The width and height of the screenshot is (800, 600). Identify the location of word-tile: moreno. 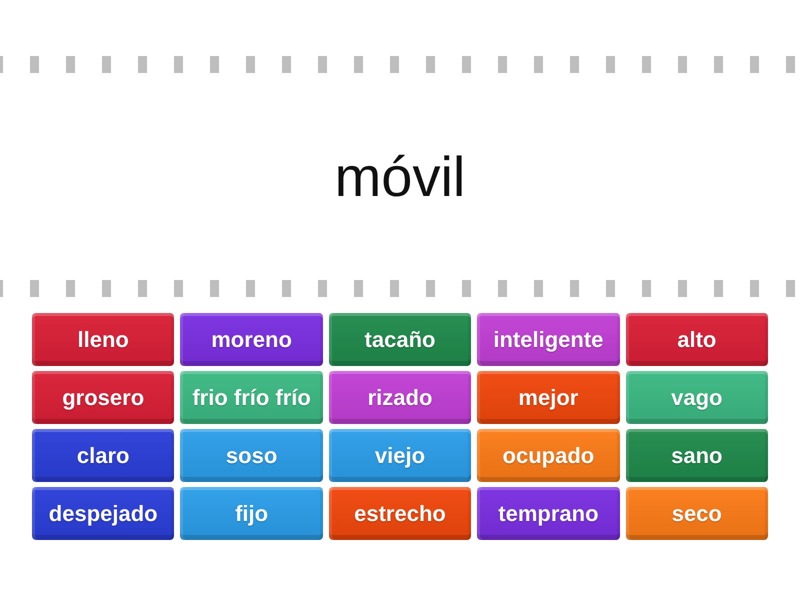
(251, 339).